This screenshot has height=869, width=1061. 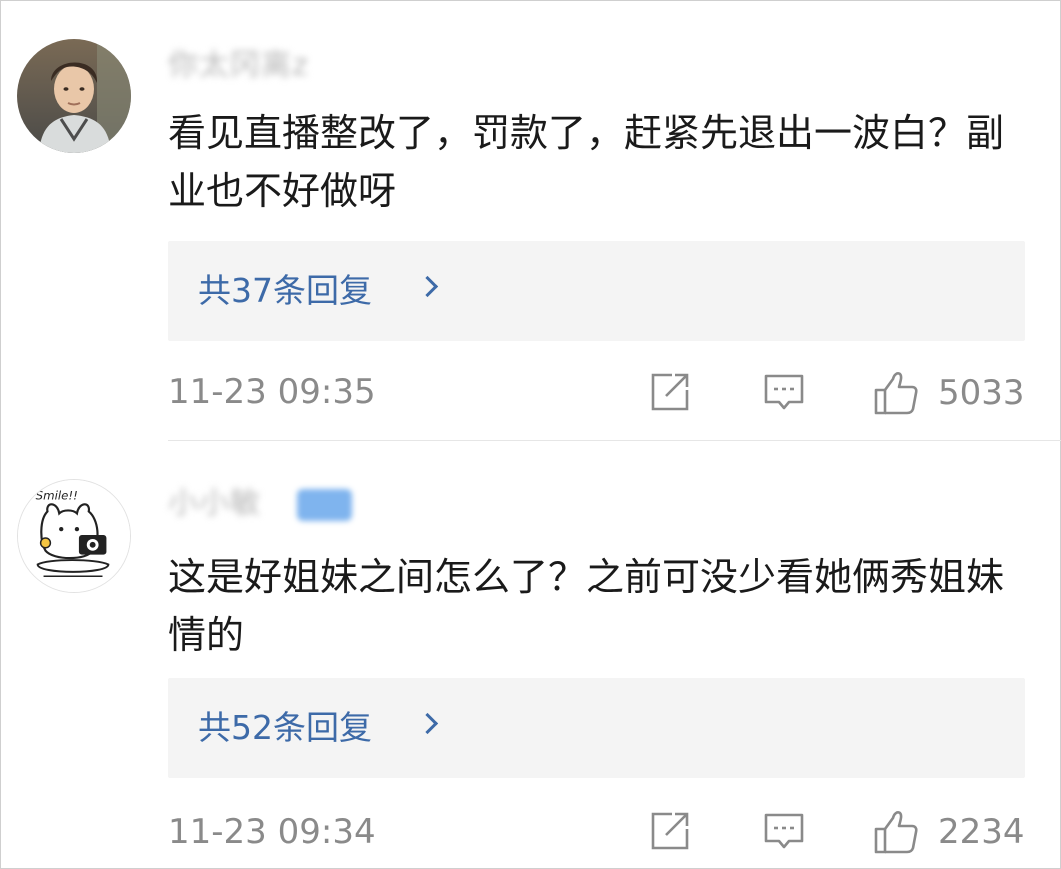 I want to click on member-badge, so click(x=324, y=505).